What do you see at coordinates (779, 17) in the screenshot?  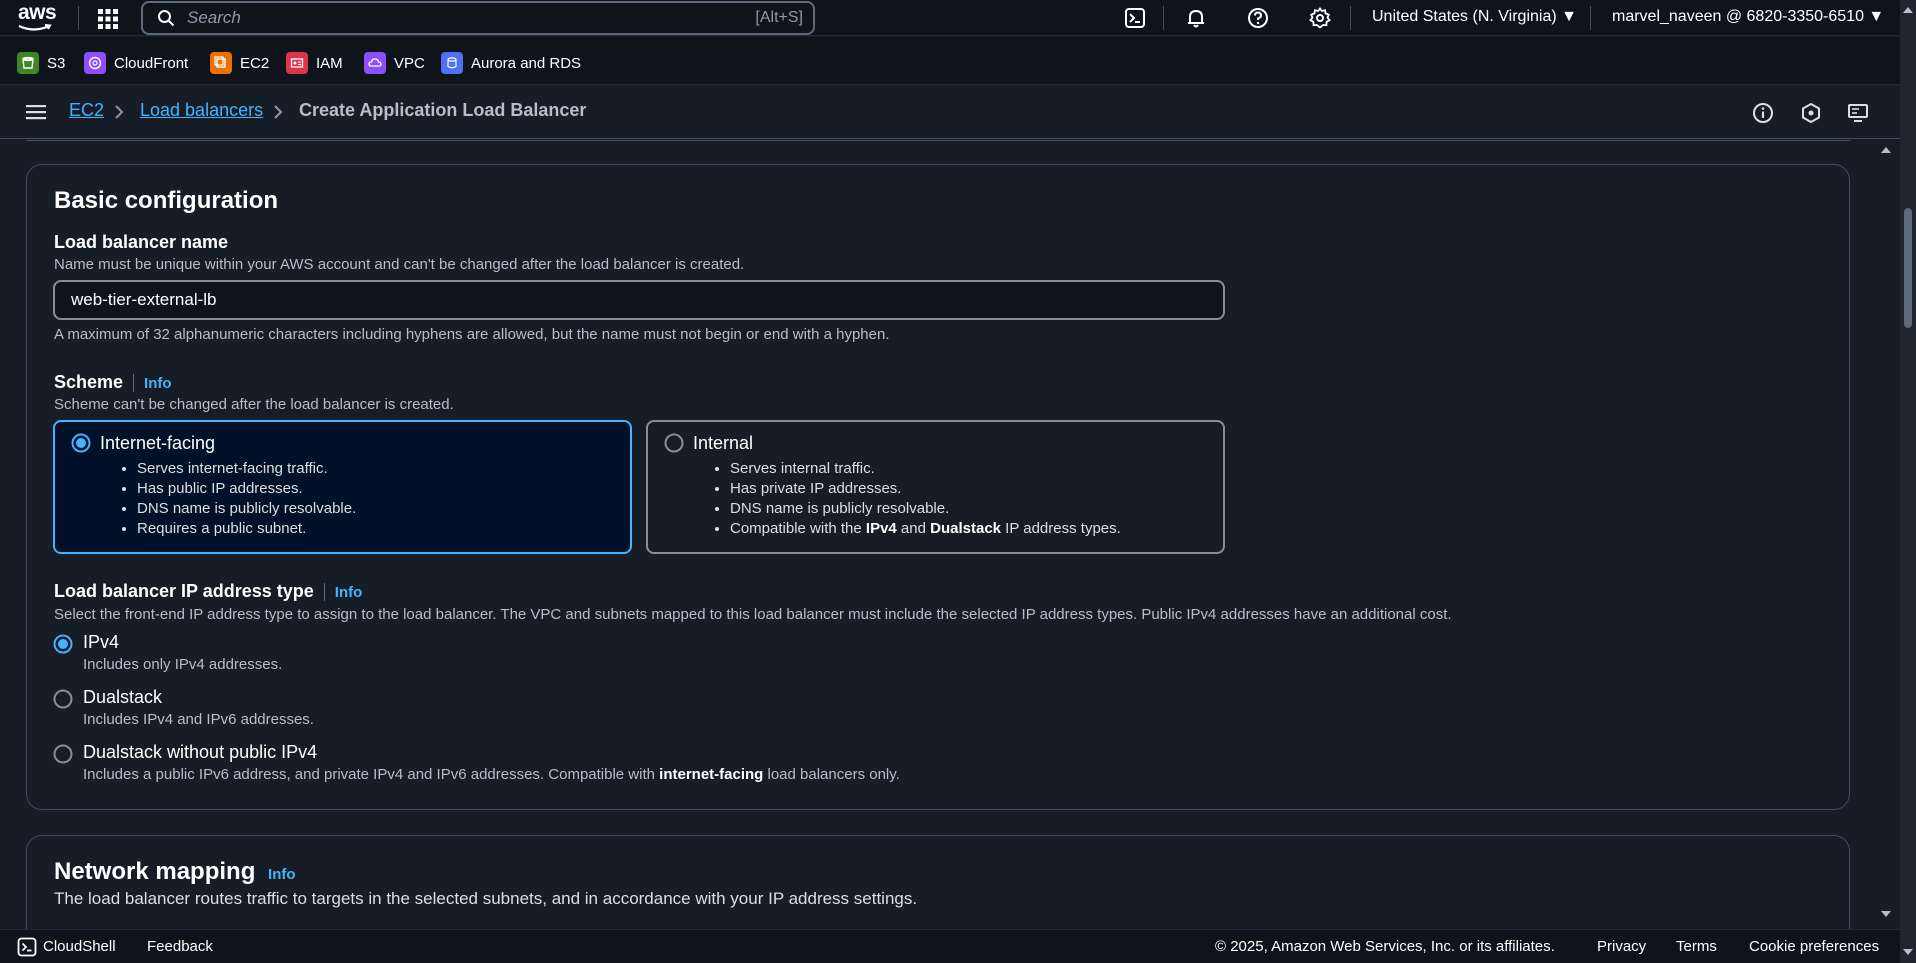 I see `search-shortcut: [Alt+S]` at bounding box center [779, 17].